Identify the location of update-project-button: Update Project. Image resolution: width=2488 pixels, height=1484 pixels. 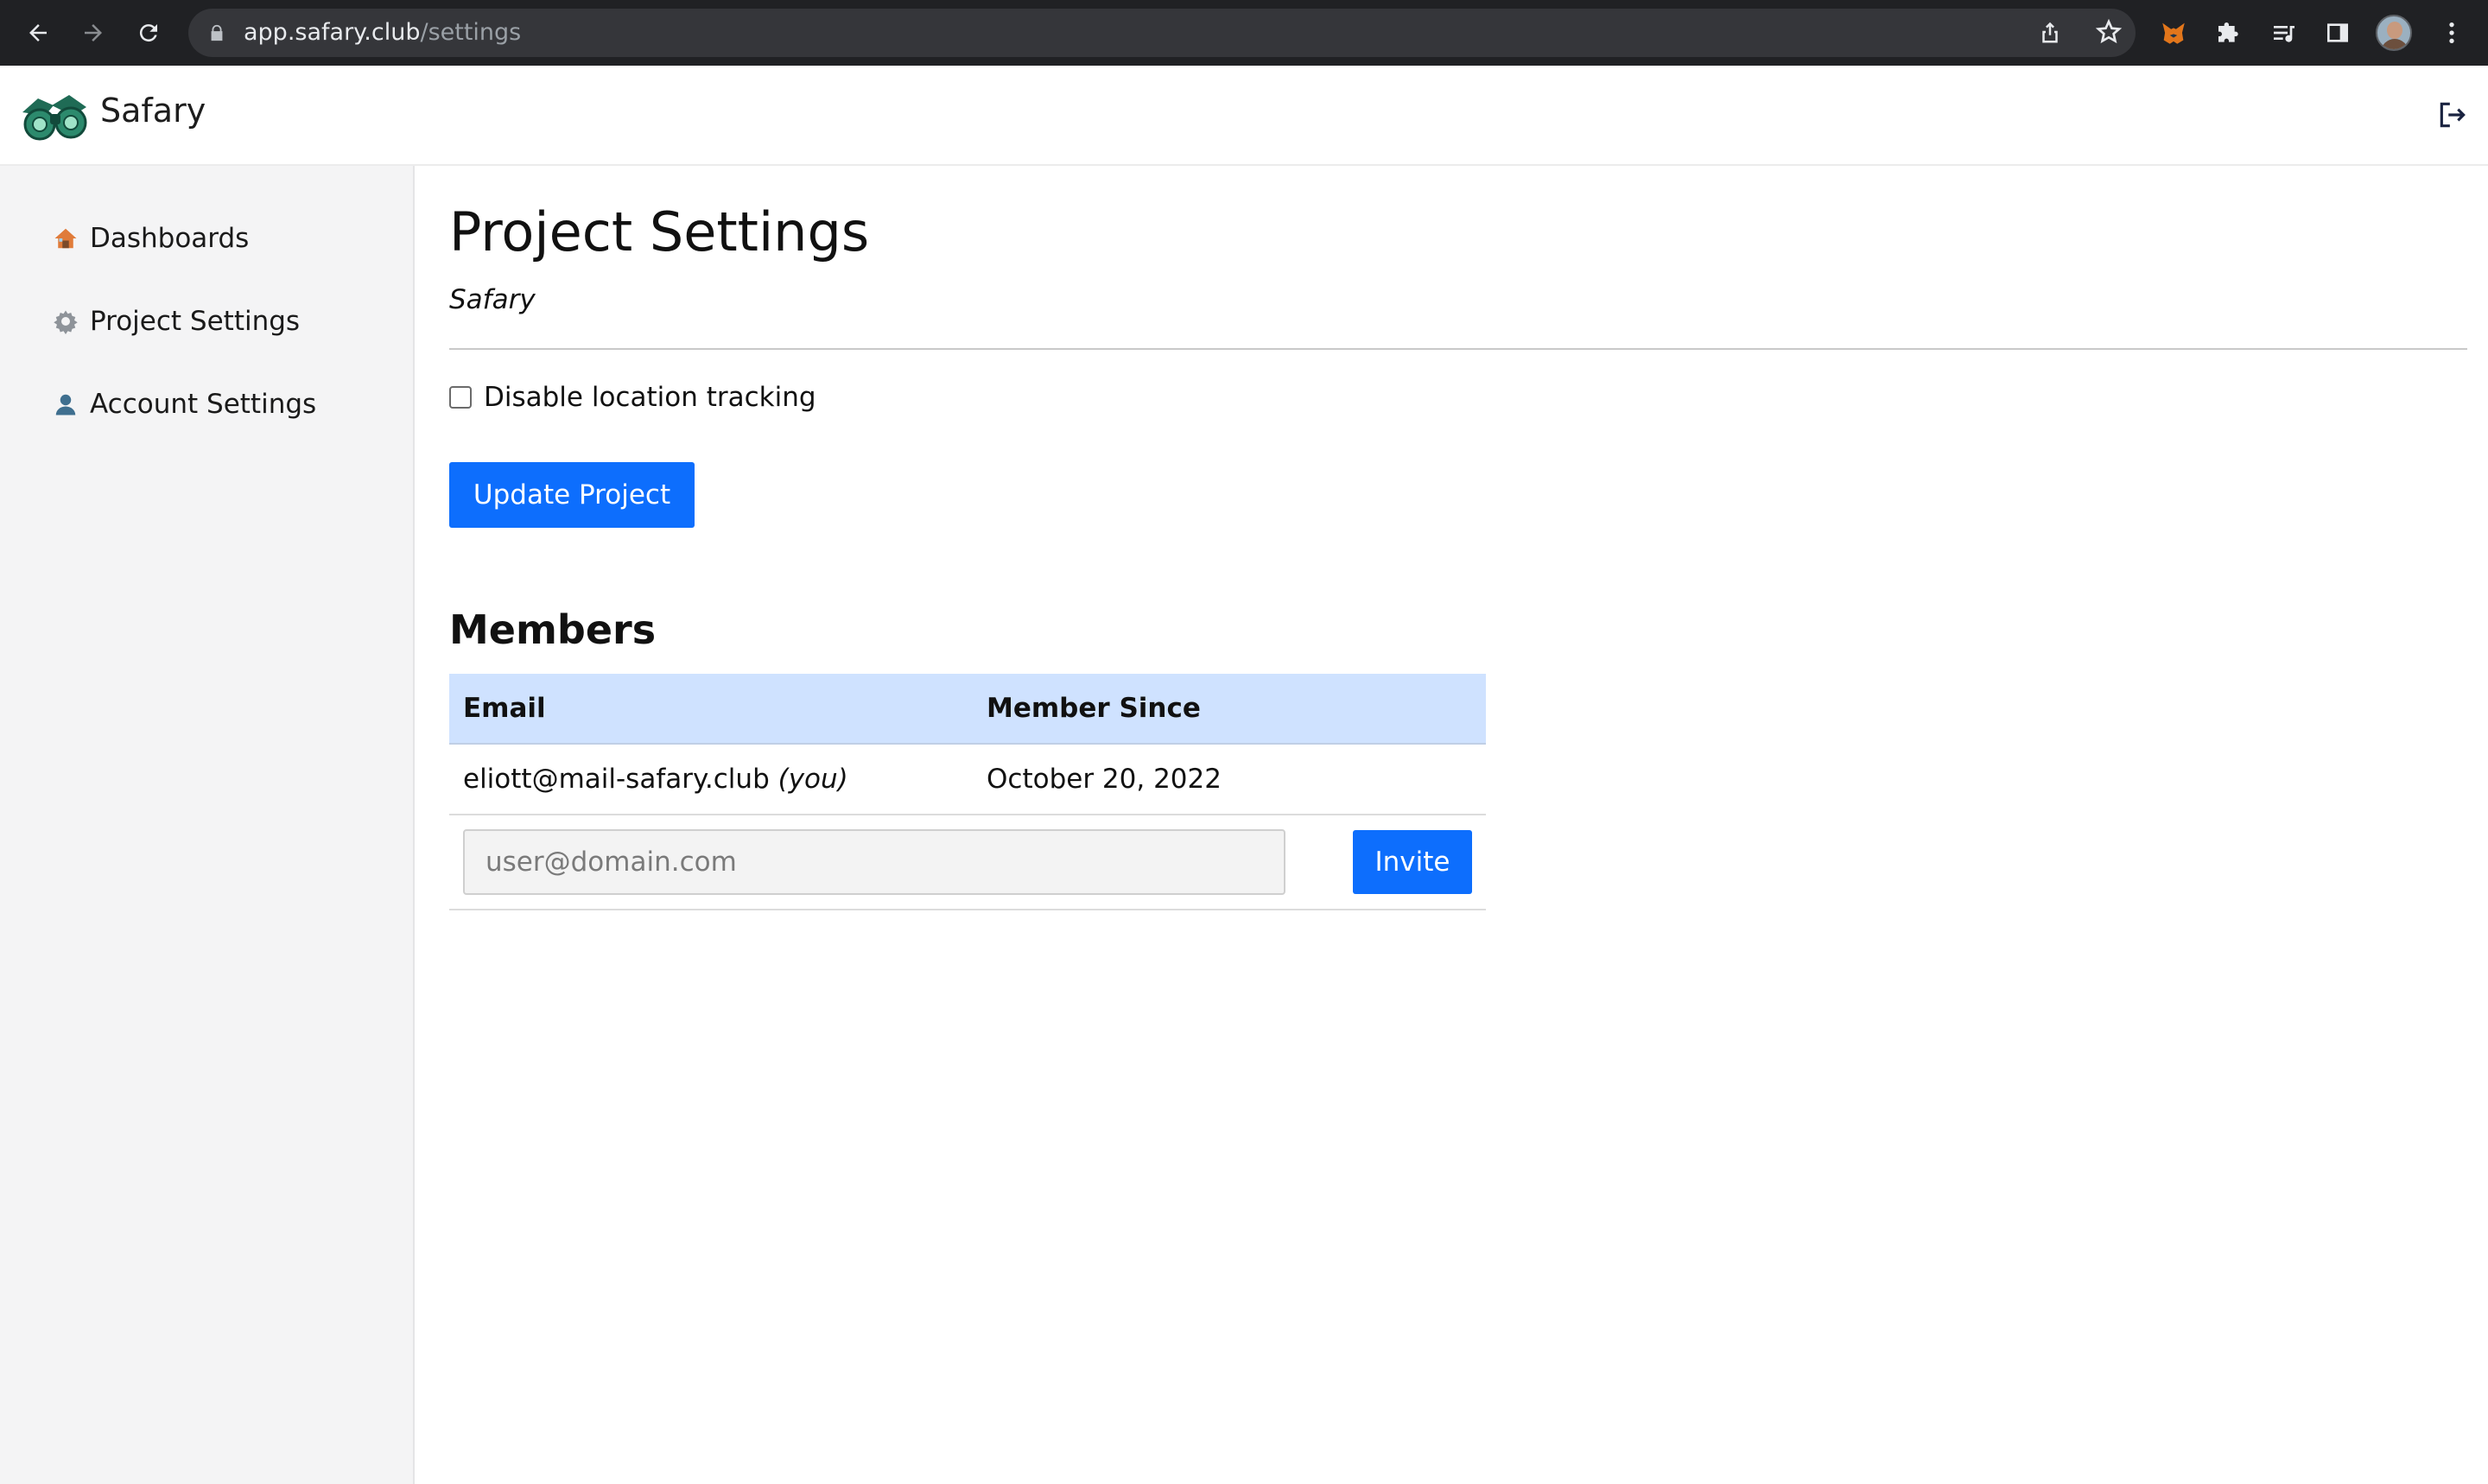
(572, 495).